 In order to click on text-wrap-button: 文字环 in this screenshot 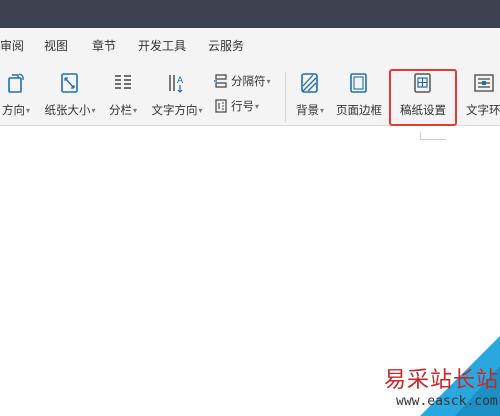, I will do `click(481, 96)`.